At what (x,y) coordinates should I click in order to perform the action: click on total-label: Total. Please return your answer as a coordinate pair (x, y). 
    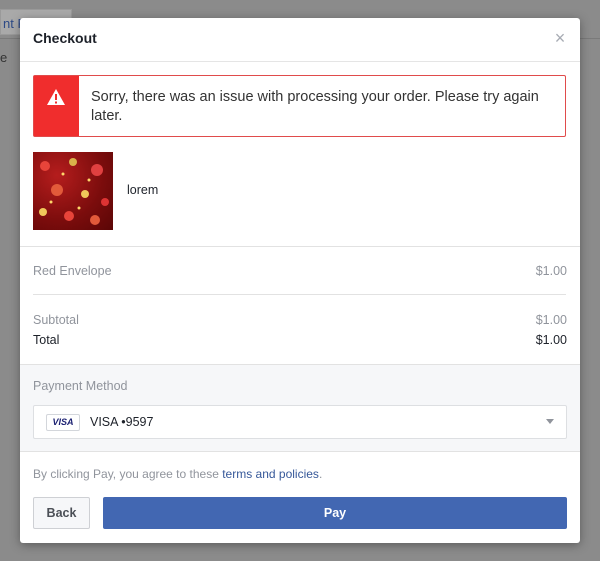
    Looking at the image, I should click on (46, 340).